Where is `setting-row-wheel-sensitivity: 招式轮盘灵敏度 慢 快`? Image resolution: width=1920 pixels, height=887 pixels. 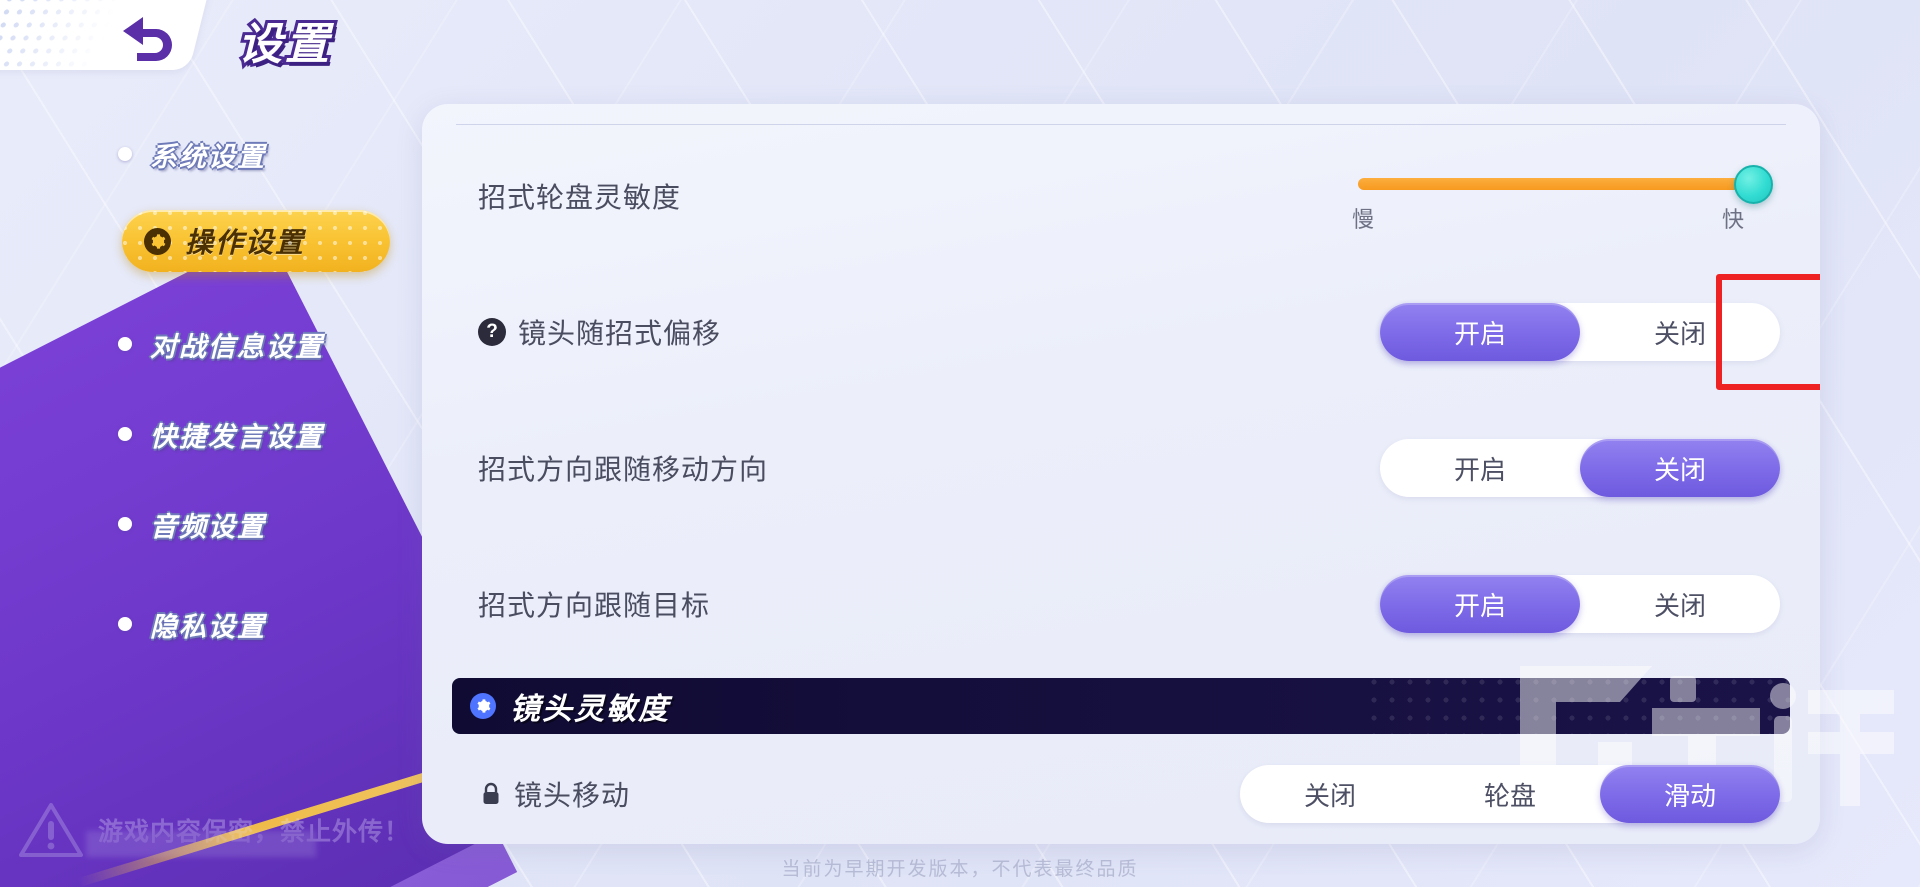 setting-row-wheel-sensitivity: 招式轮盘灵敏度 慢 快 is located at coordinates (1121, 196).